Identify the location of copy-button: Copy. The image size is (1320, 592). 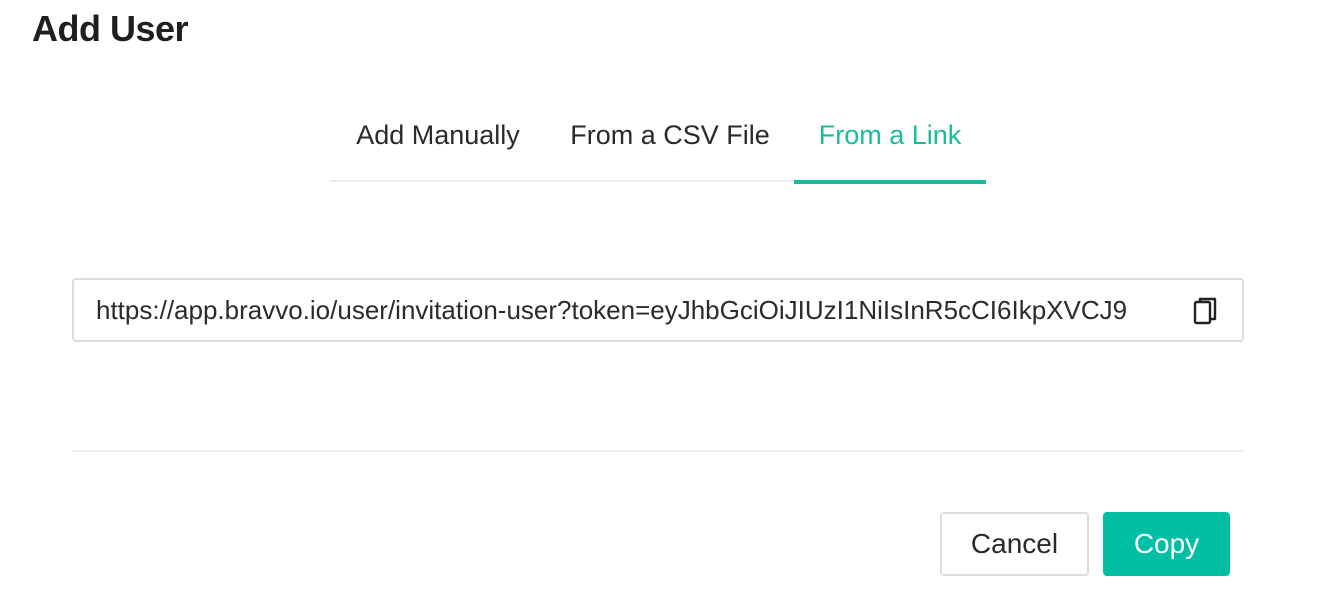
(1166, 544).